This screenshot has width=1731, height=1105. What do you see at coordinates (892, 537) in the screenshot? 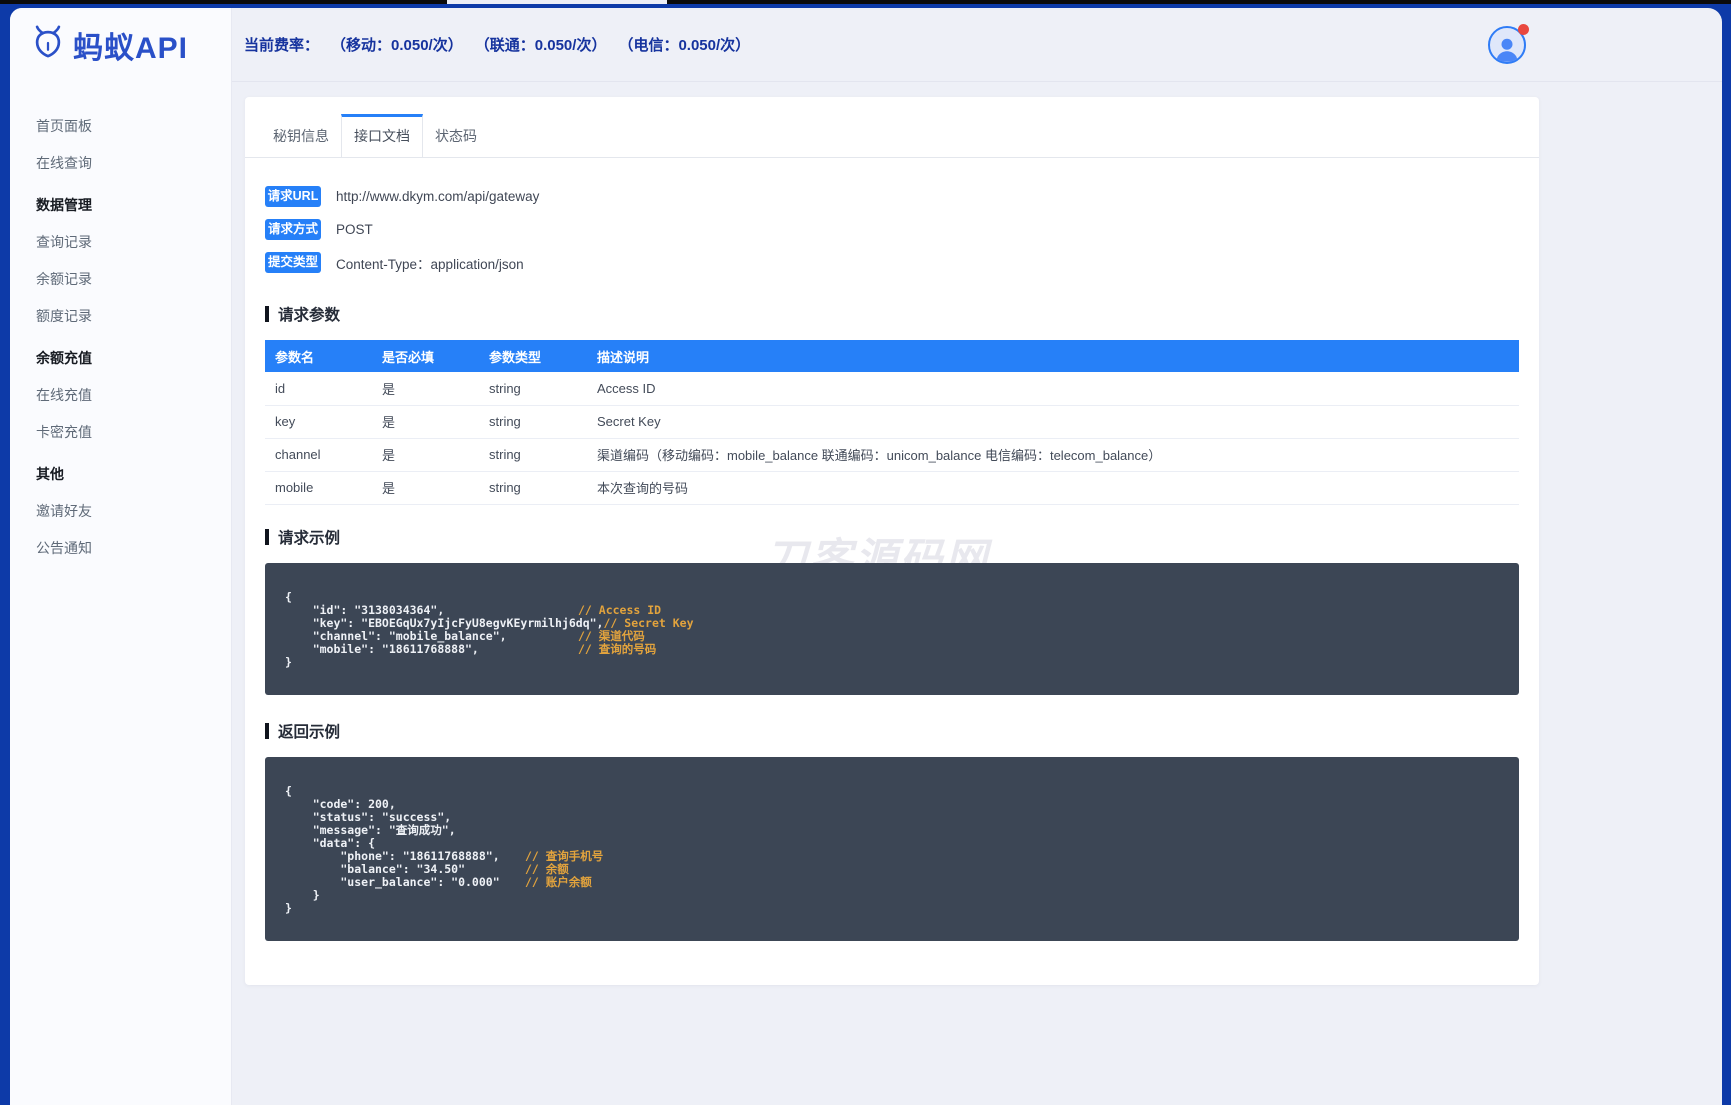
I see `request-example-title: 请求示例` at bounding box center [892, 537].